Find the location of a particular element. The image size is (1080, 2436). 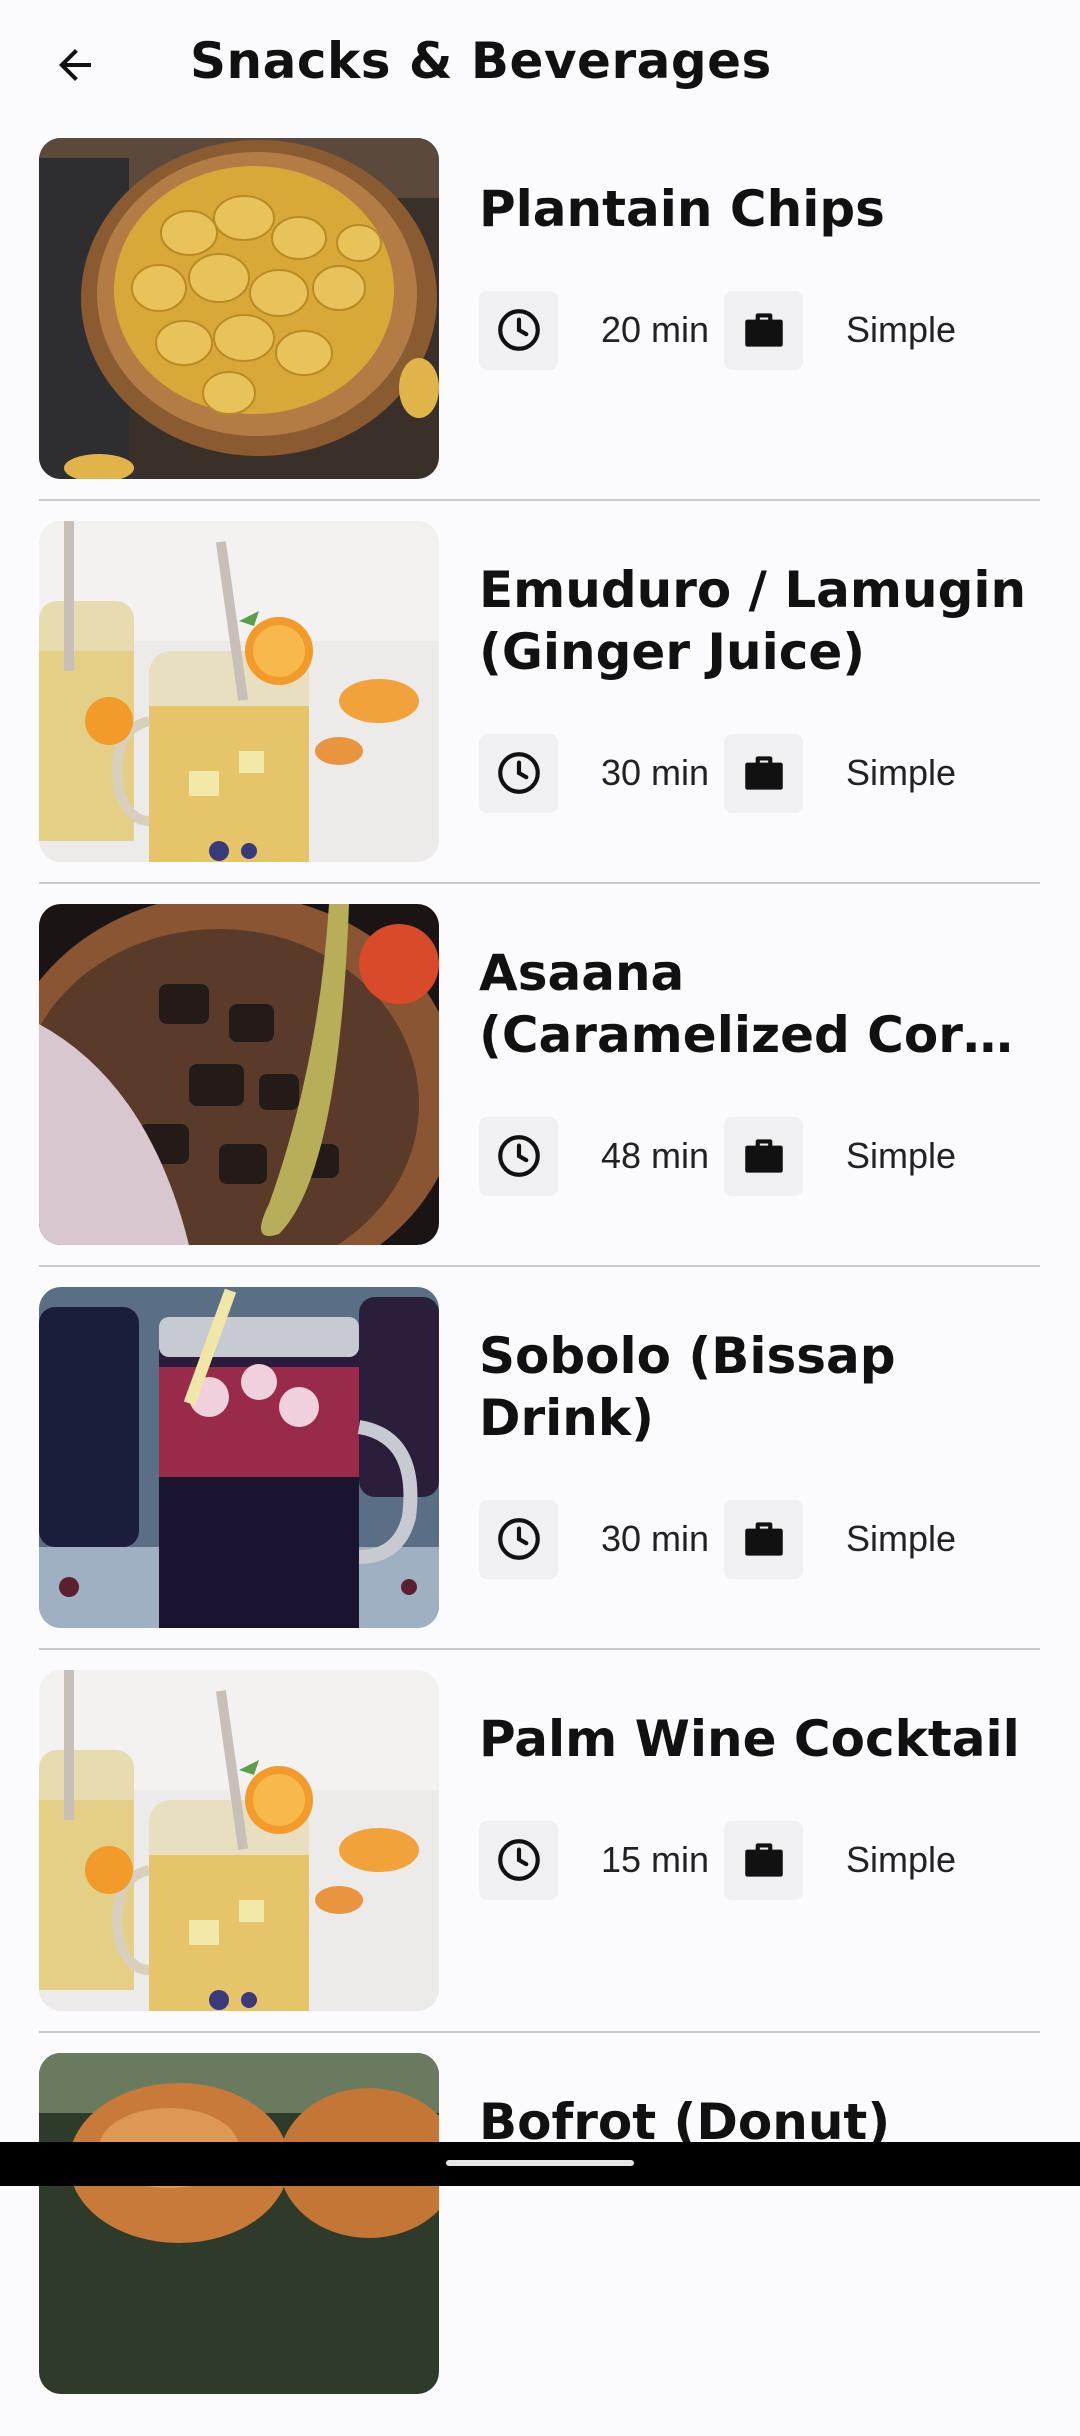

recipe-meta: 48 min Simple is located at coordinates (759, 1156).